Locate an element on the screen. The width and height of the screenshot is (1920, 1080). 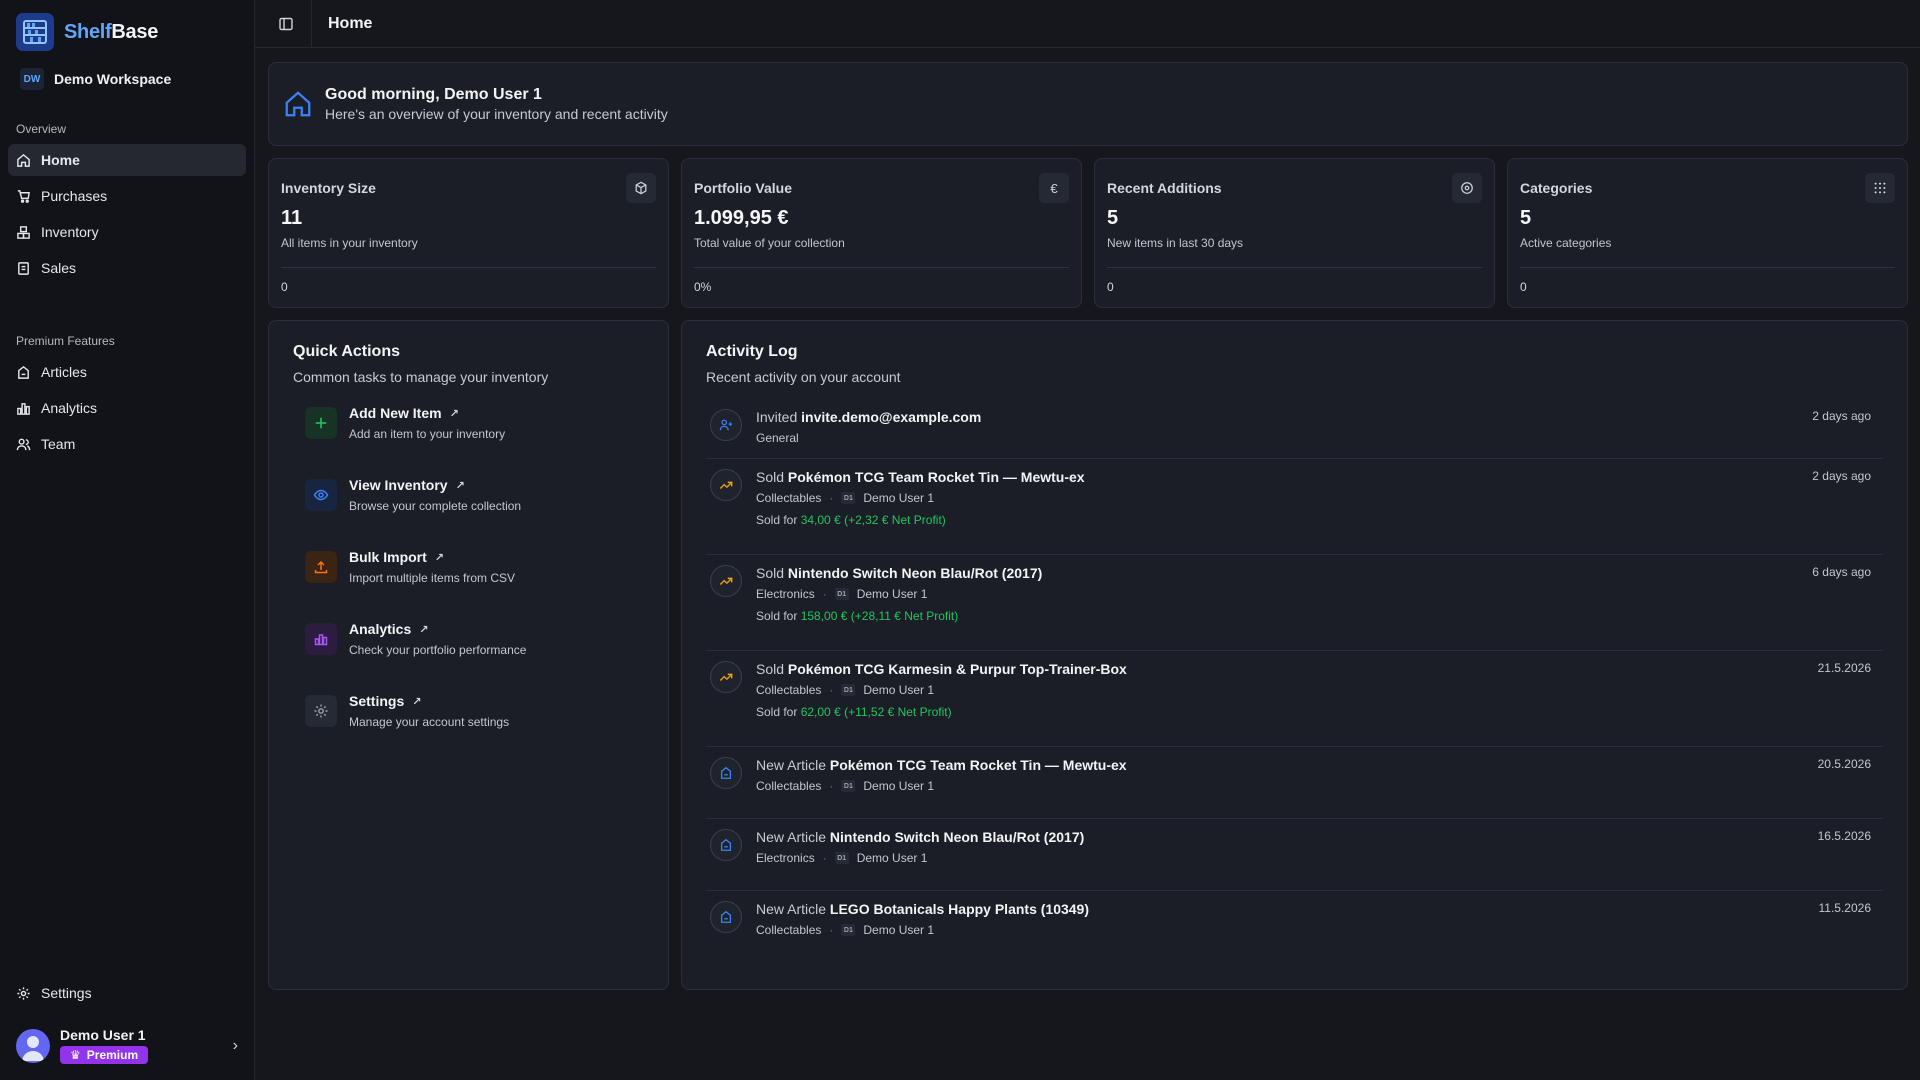
activity-time: 16.5.2026 is located at coordinates (1844, 836).